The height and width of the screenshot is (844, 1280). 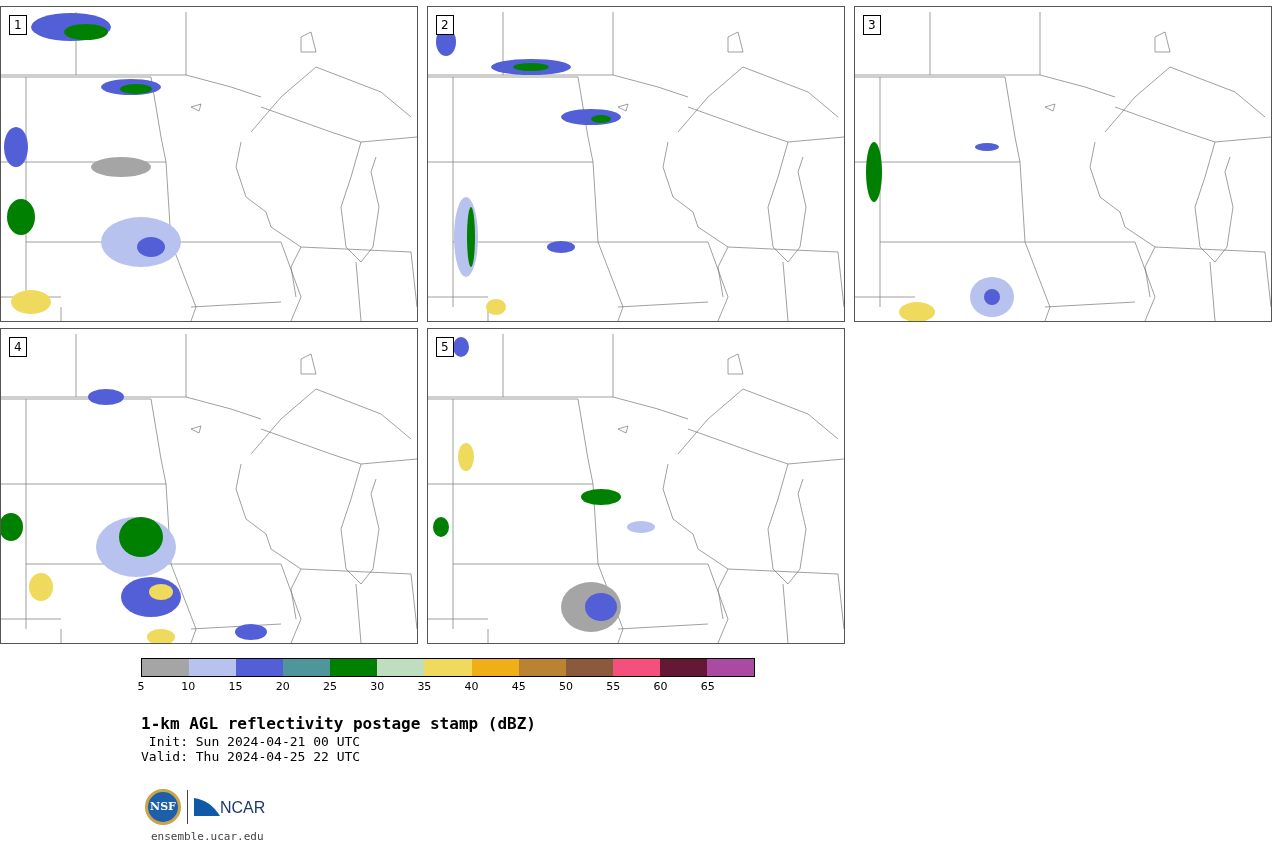 What do you see at coordinates (566, 687) in the screenshot?
I see `tick-label: 50` at bounding box center [566, 687].